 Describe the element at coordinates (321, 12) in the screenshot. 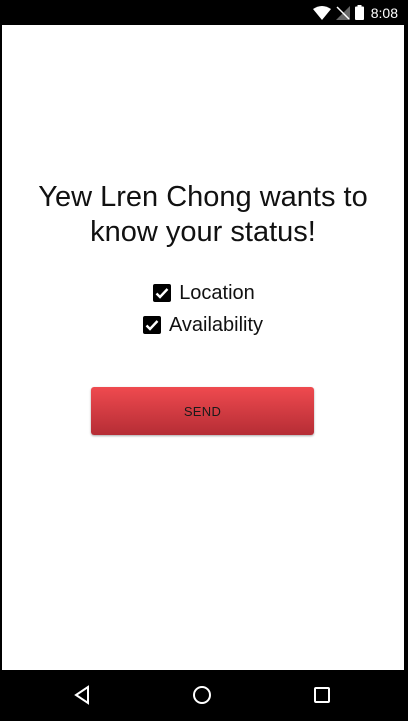

I see `wifi-icon` at that location.